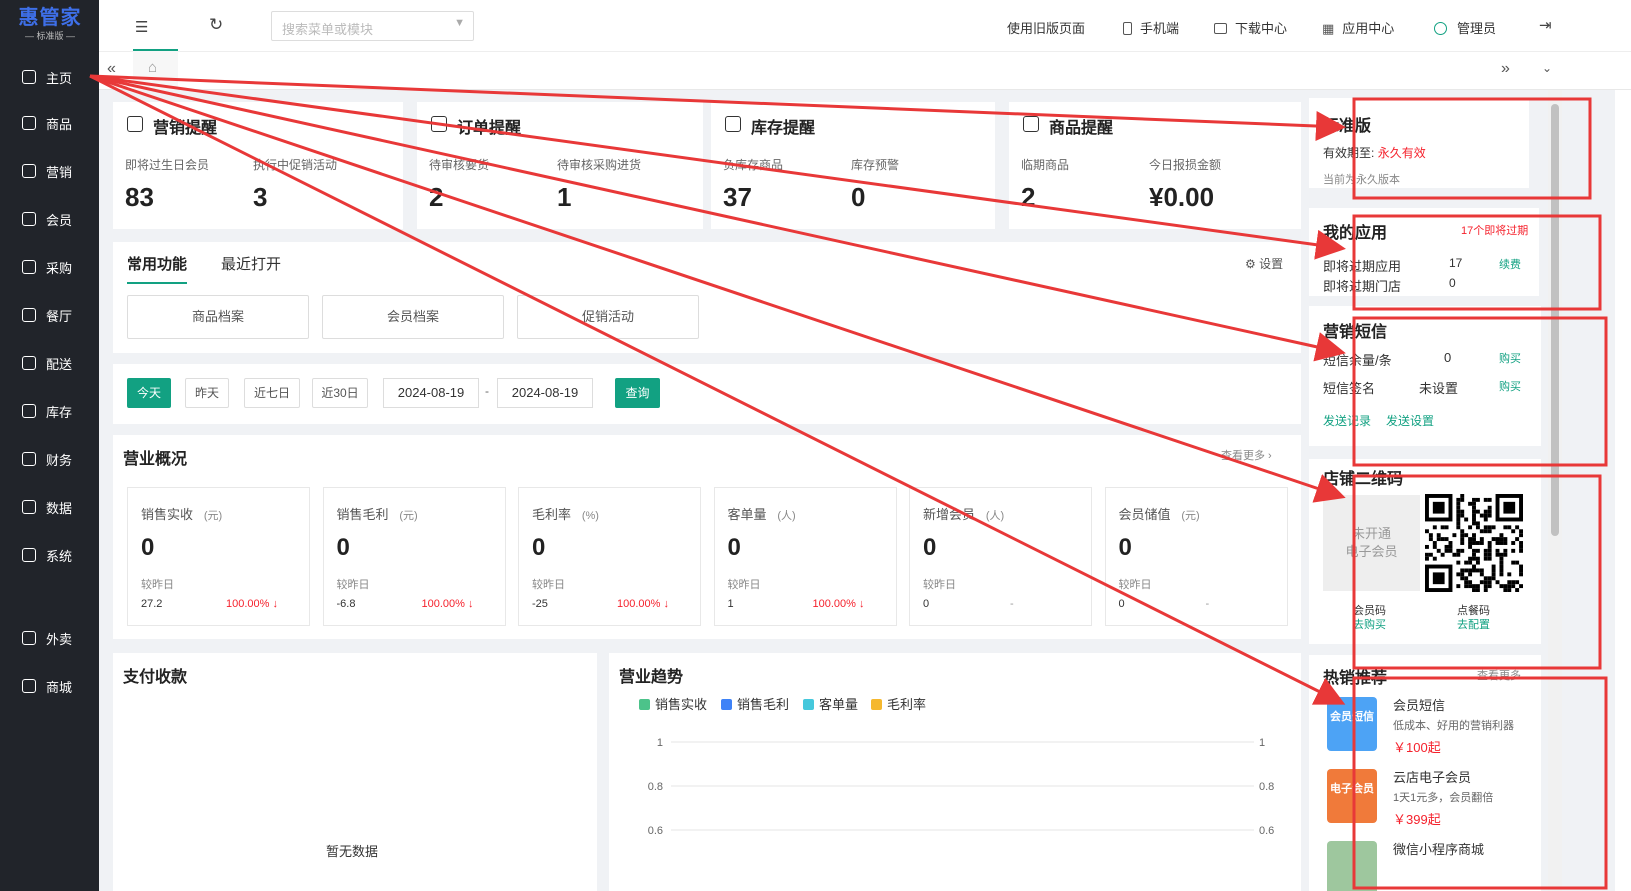 The image size is (1631, 891). I want to click on logout-icon: ⇥, so click(1545, 25).